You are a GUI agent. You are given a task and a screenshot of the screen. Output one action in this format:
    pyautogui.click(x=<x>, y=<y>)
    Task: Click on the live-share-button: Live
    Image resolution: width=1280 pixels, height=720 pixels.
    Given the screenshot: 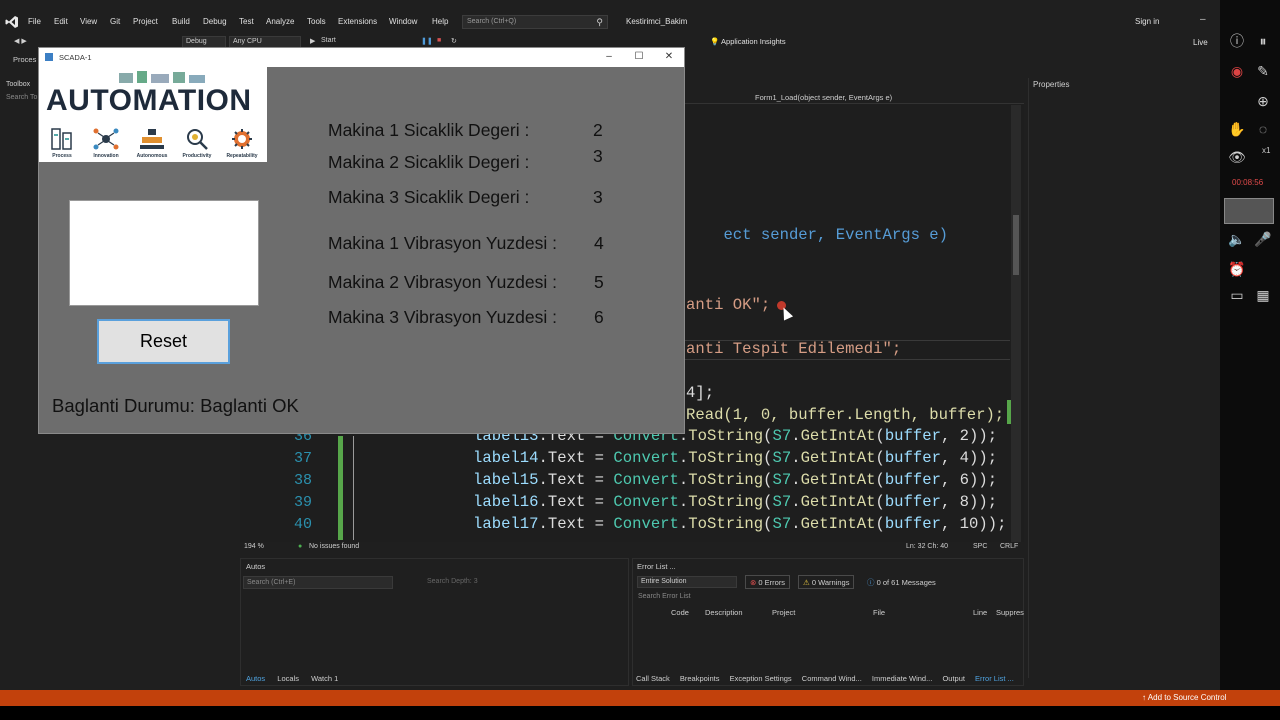 What is the action you would take?
    pyautogui.click(x=1200, y=42)
    